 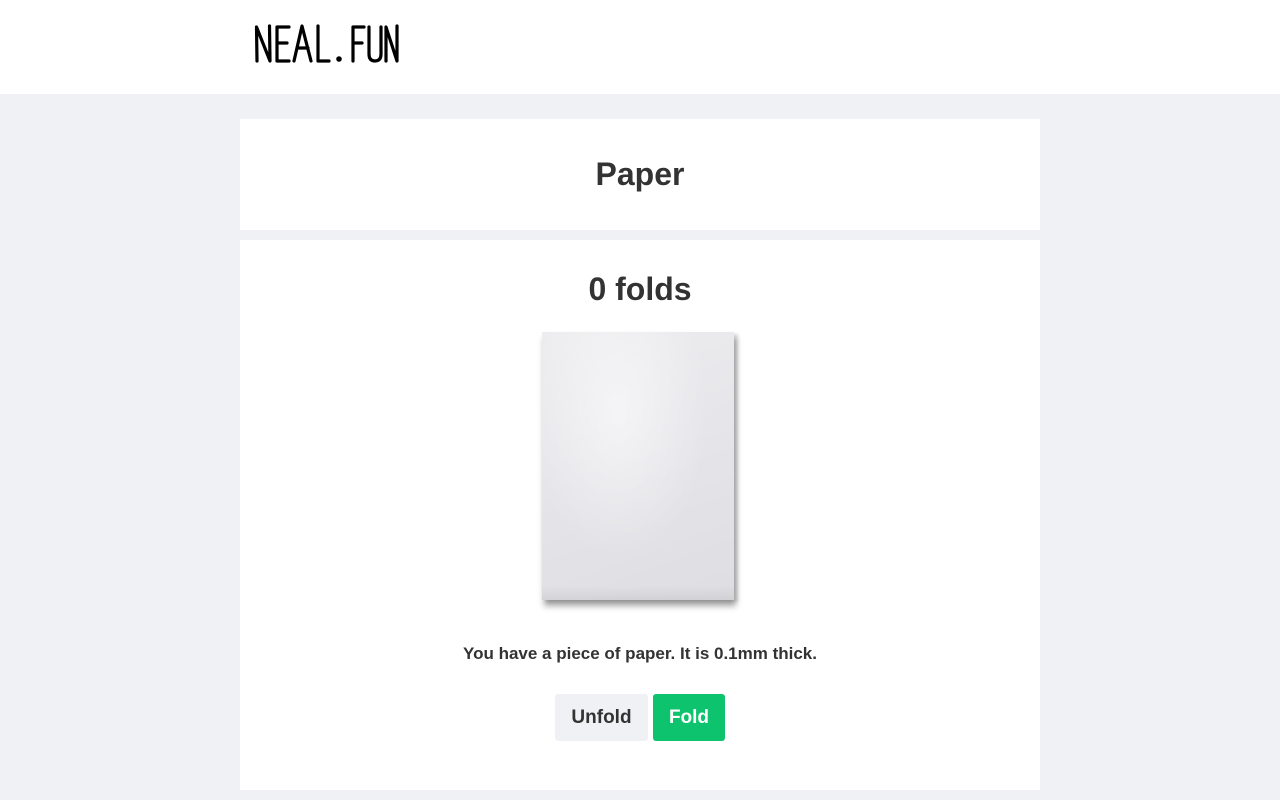 I want to click on unfold-button: Unfold, so click(x=601, y=717).